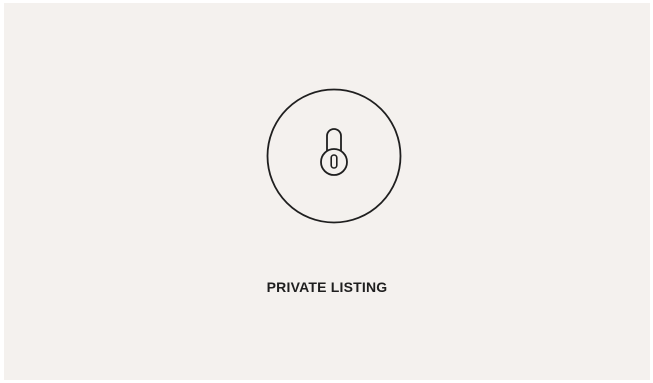 The image size is (653, 383). Describe the element at coordinates (327, 287) in the screenshot. I see `private-listing-label: PRIVATE LISTING` at that location.